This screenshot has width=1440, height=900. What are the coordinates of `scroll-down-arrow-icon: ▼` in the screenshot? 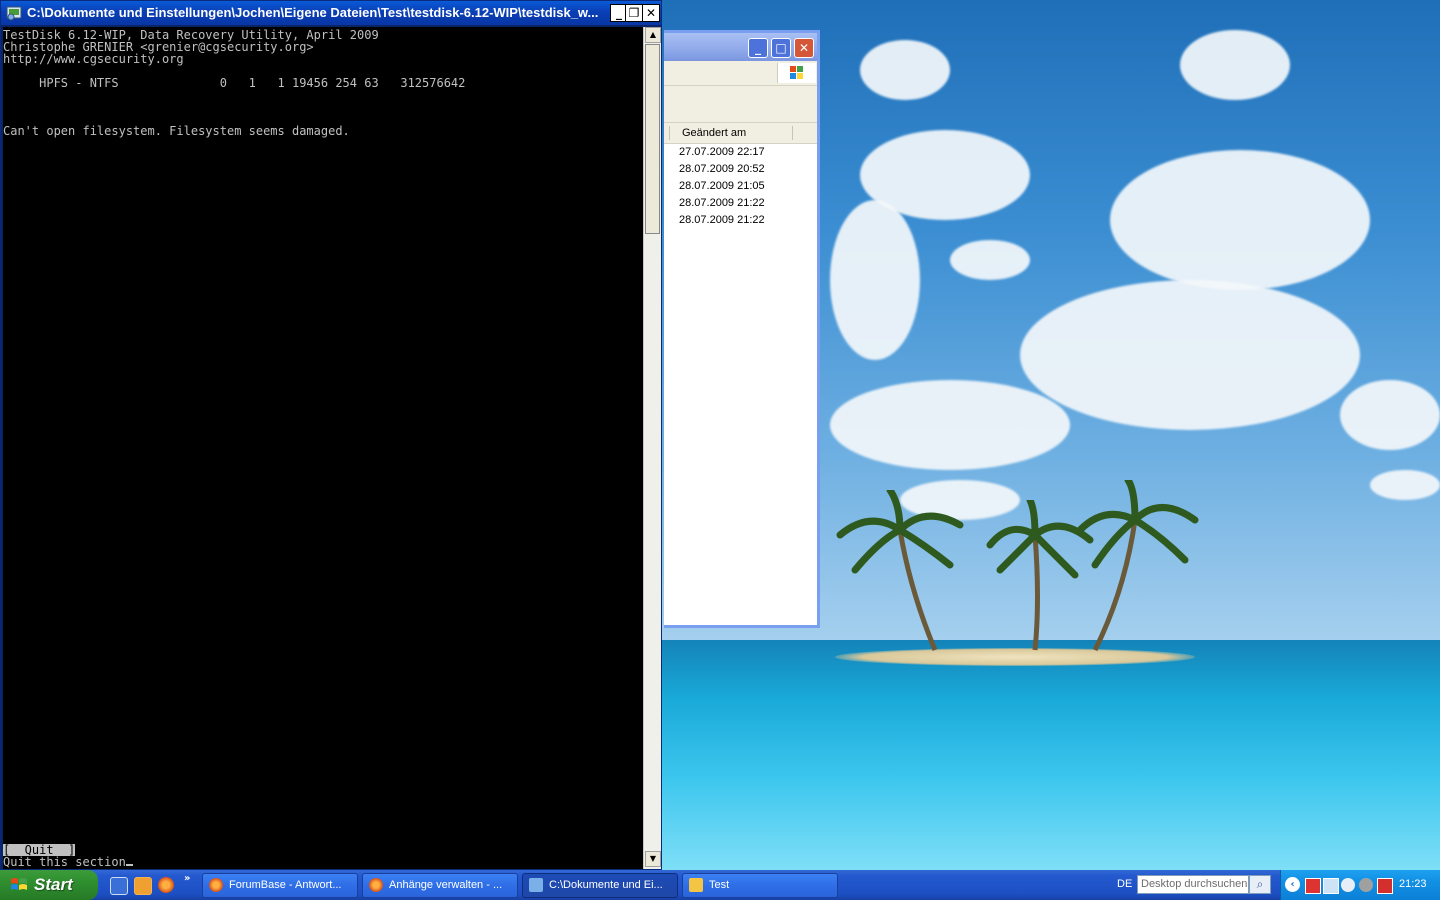 It's located at (653, 859).